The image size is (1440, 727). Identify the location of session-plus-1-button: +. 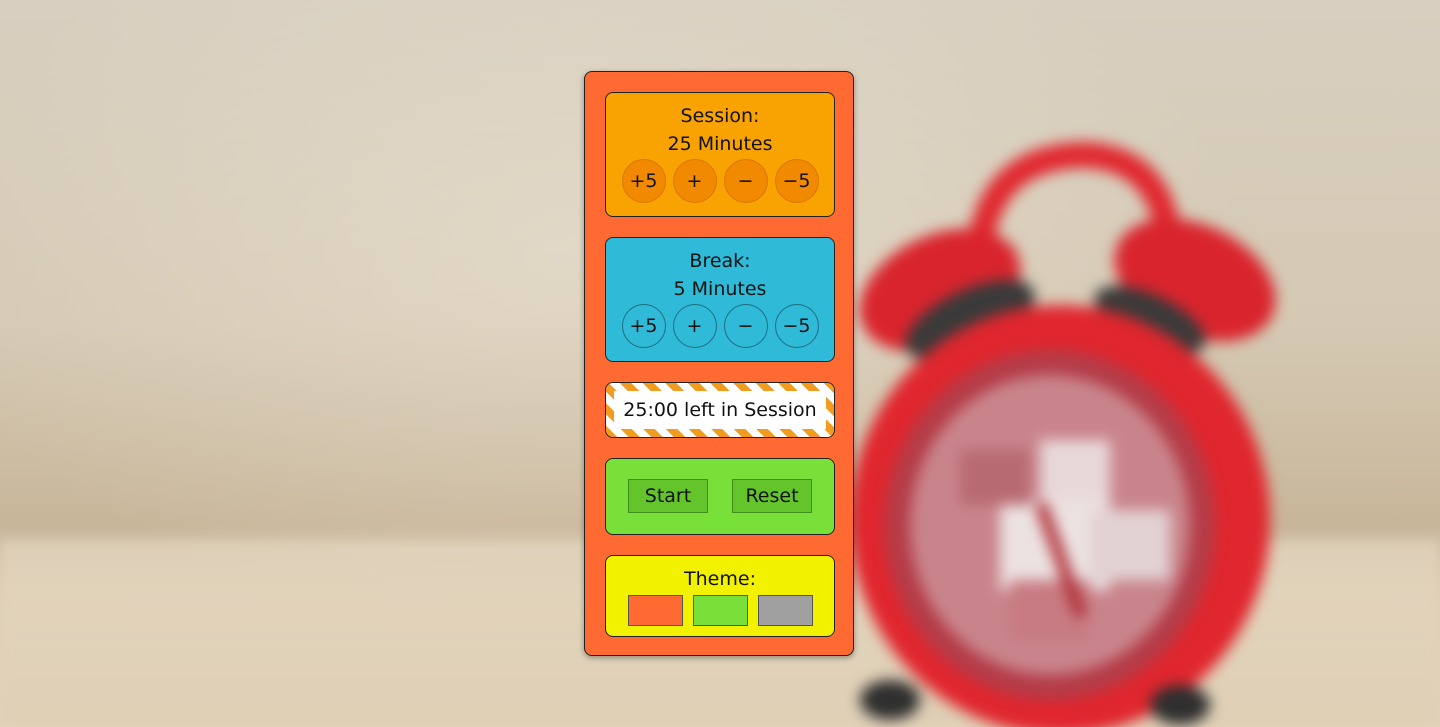
(694, 181).